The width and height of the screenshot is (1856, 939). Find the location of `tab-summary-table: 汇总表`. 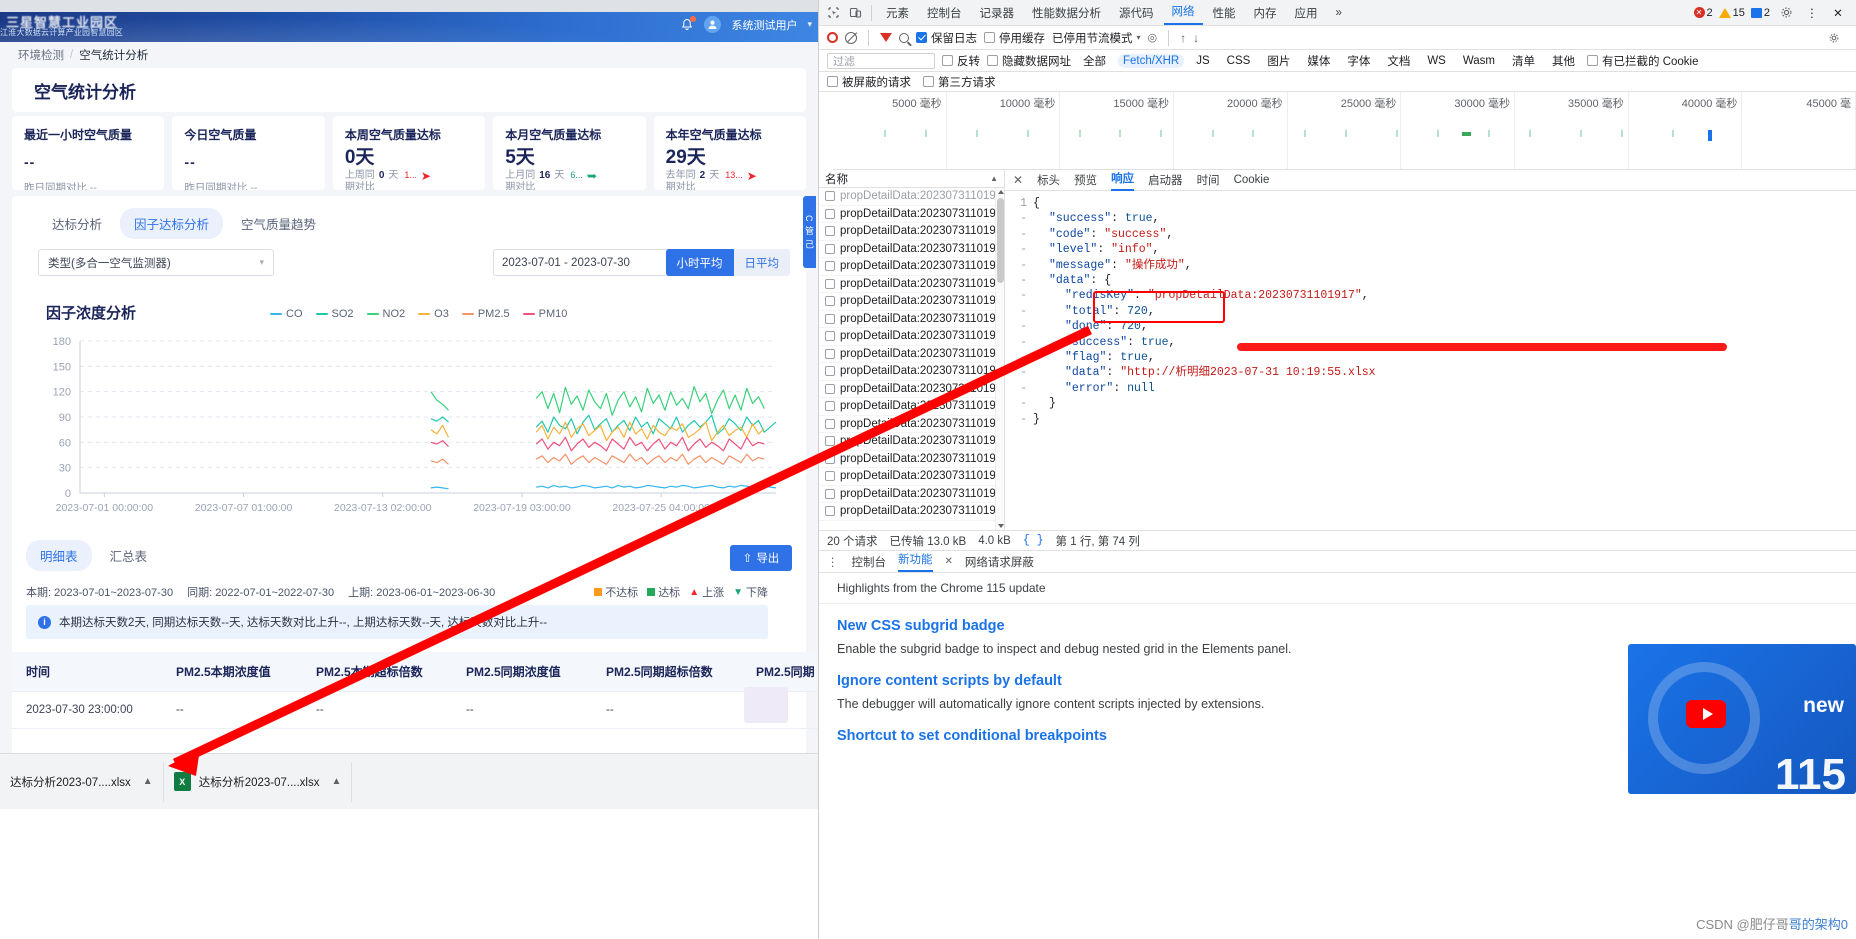

tab-summary-table: 汇总表 is located at coordinates (129, 555).